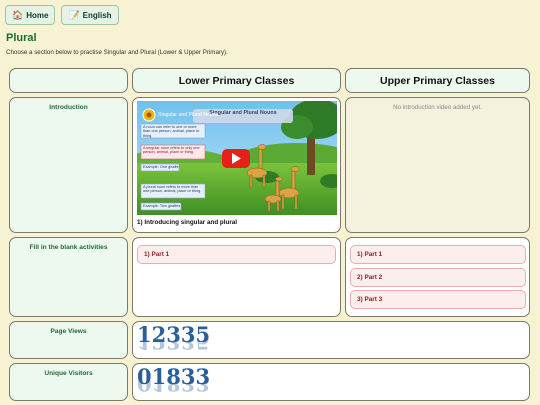  What do you see at coordinates (37, 15) in the screenshot?
I see `home-button-label: Home` at bounding box center [37, 15].